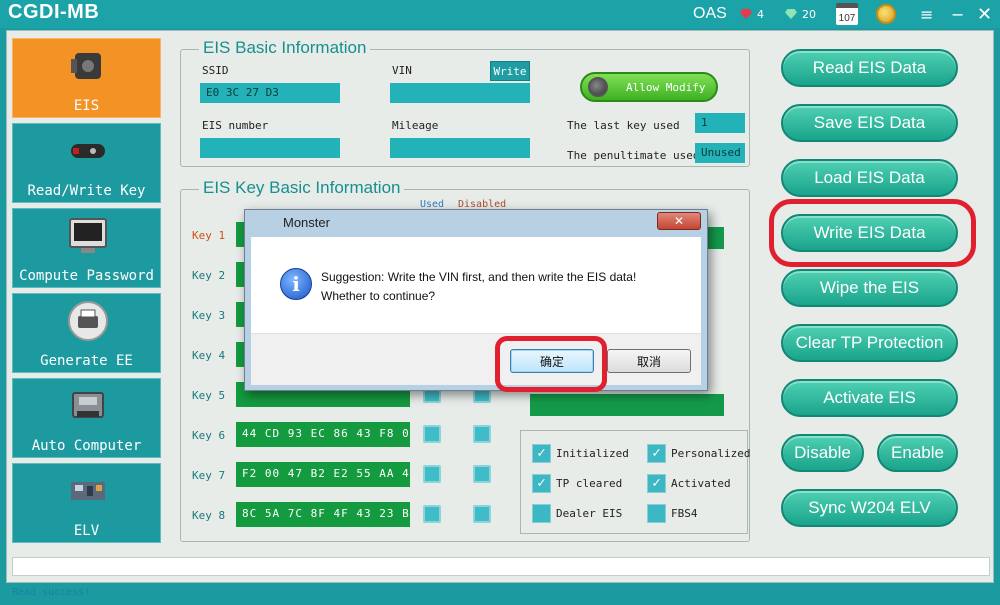 Image resolution: width=1000 pixels, height=605 pixels. What do you see at coordinates (402, 70) in the screenshot?
I see `vin-label: VIN` at bounding box center [402, 70].